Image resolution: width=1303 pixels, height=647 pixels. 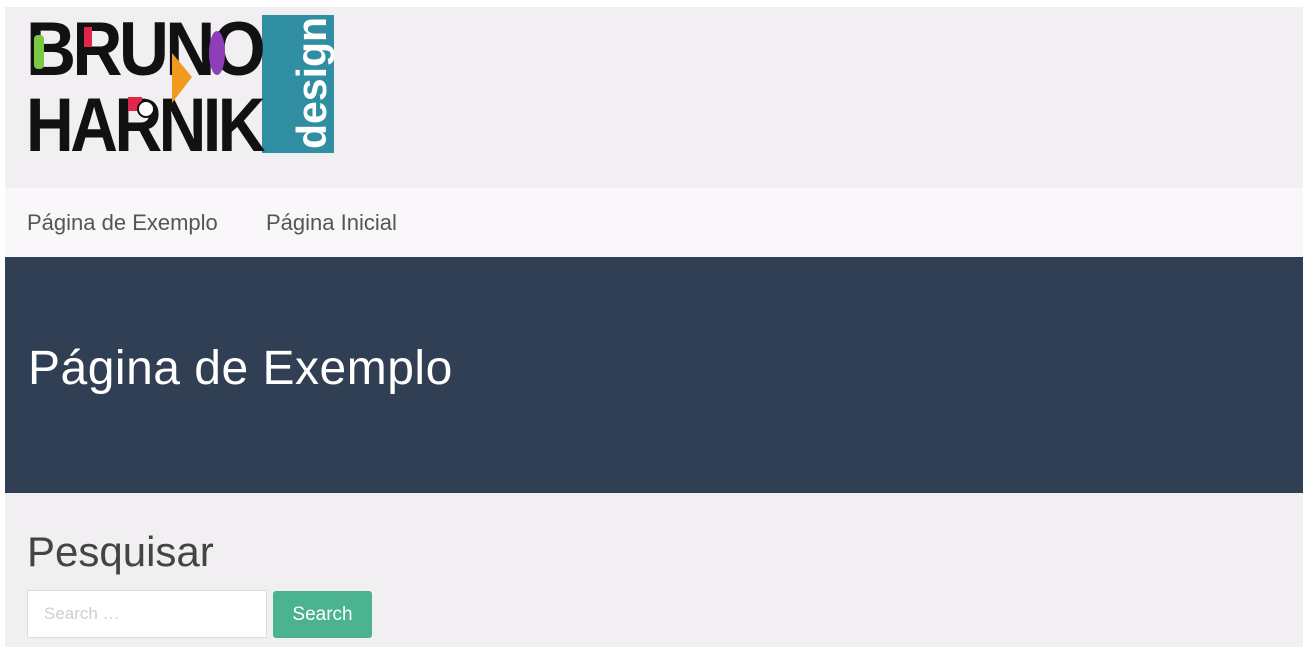 I want to click on search-button: Search, so click(x=322, y=614).